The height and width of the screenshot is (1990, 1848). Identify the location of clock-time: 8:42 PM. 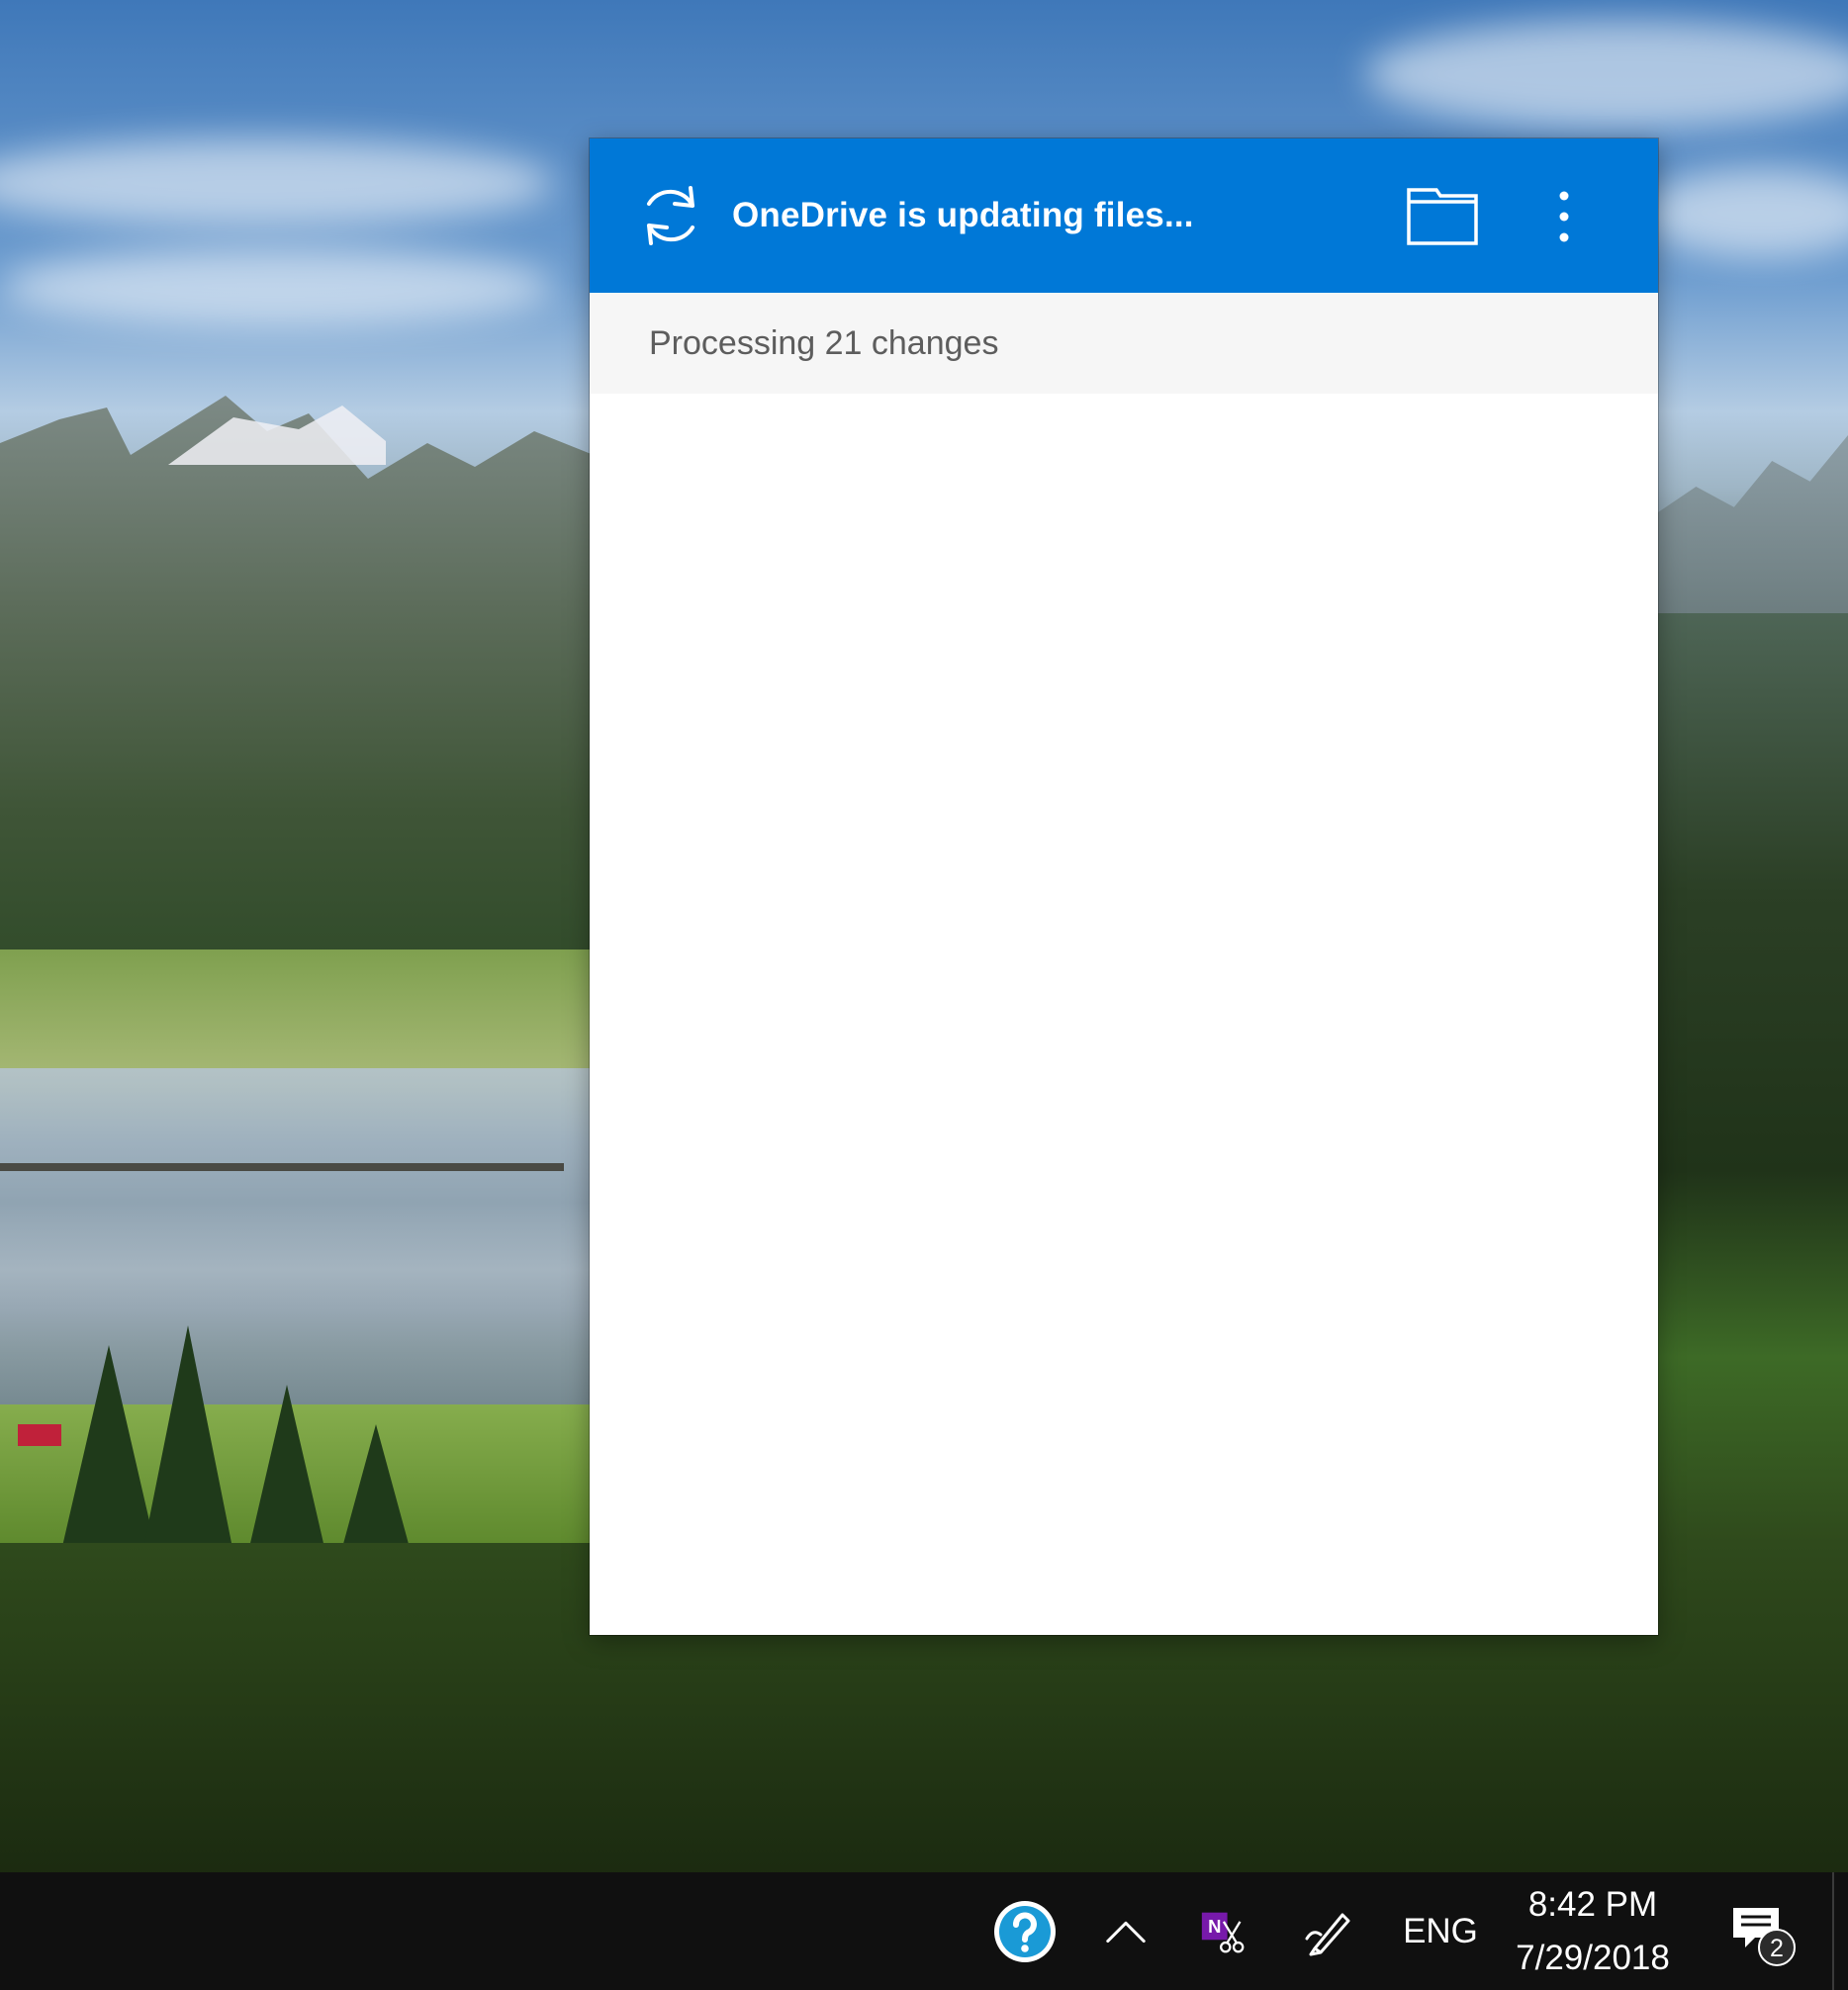
(1592, 1904).